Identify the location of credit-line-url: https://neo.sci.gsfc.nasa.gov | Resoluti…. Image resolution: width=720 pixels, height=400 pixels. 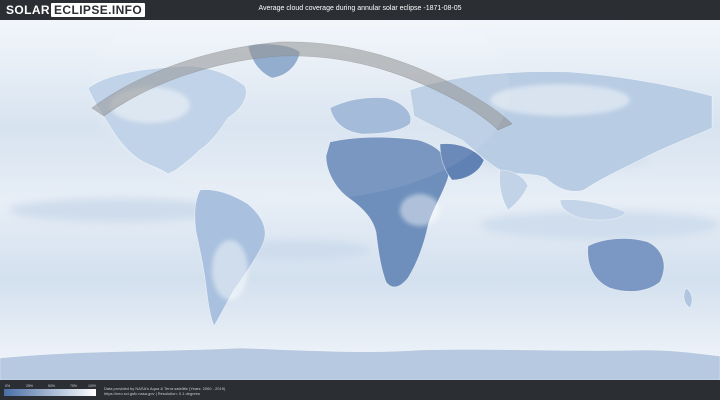
(152, 393).